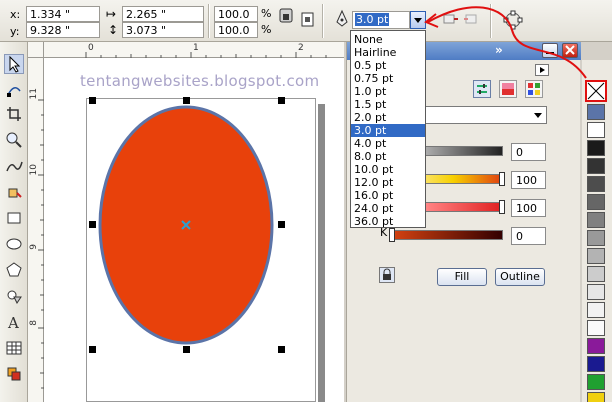 This screenshot has width=612, height=402. Describe the element at coordinates (446, 235) in the screenshot. I see `black-slider` at that location.